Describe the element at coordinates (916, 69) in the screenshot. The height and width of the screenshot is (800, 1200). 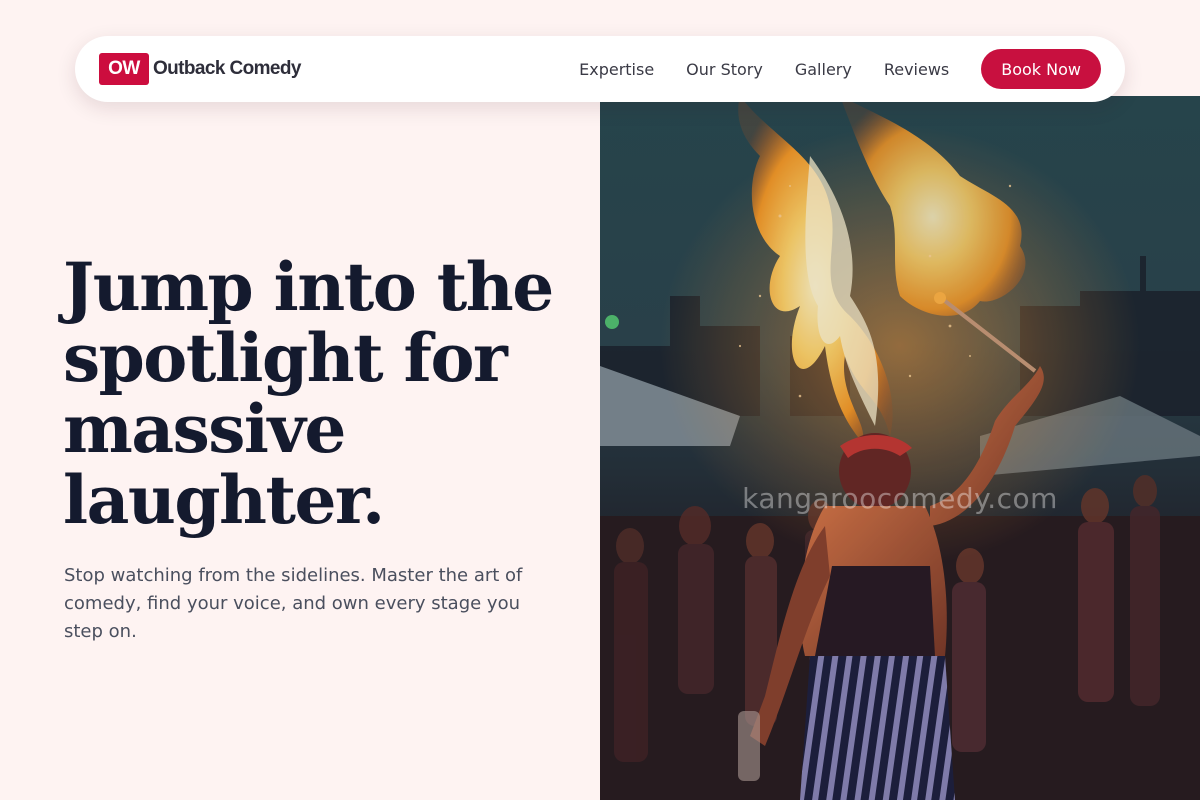
I see `nav-link-reviews: Reviews` at that location.